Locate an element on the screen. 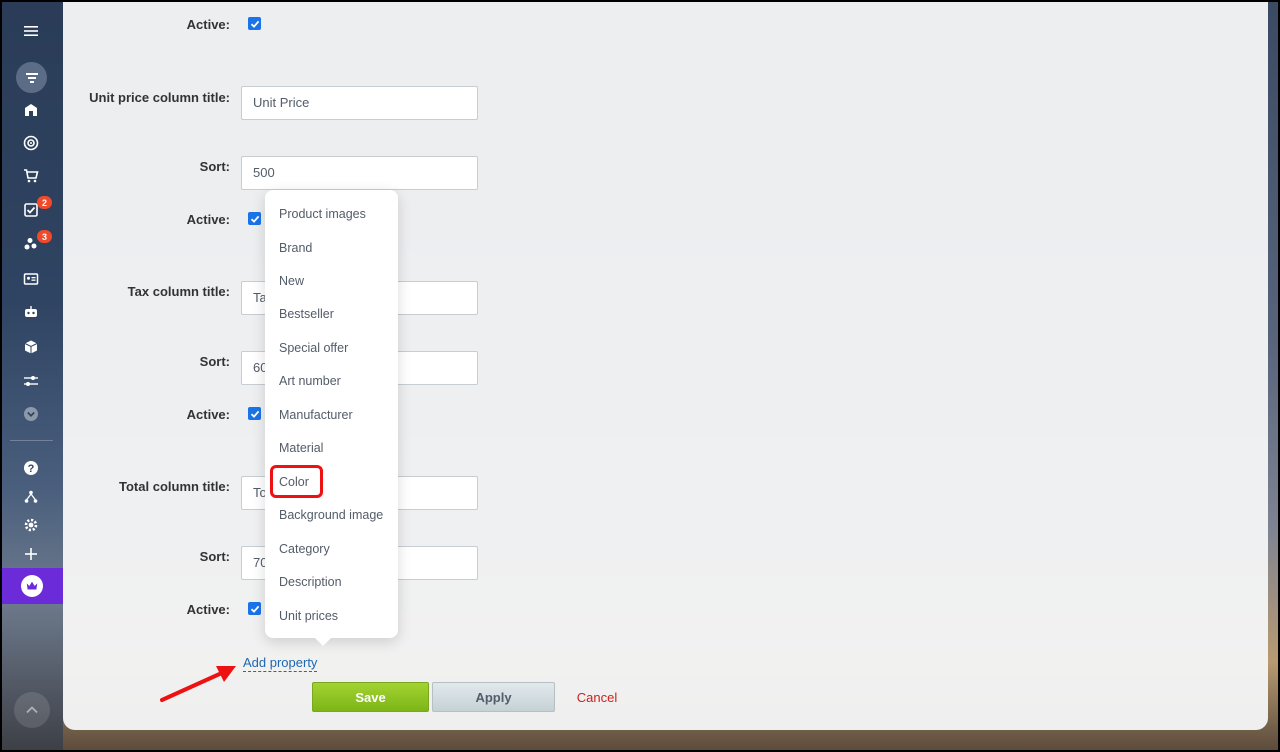 Image resolution: width=1280 pixels, height=752 pixels. help-icon: ? is located at coordinates (31, 468).